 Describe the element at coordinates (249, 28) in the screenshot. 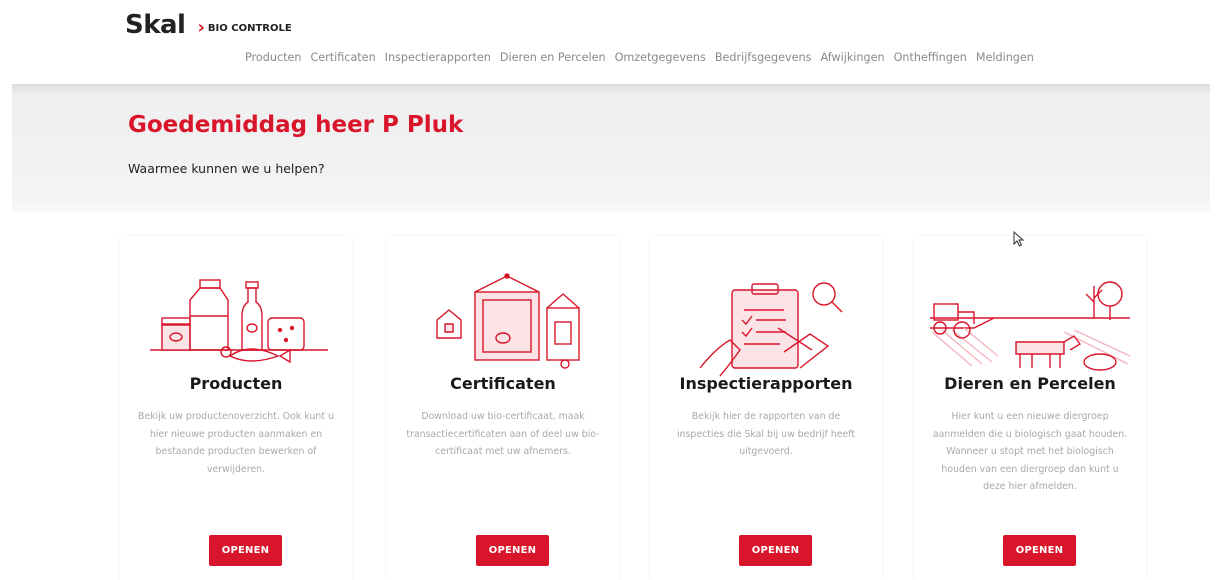

I see `logo-subtitle: BIO CONTROLE` at that location.